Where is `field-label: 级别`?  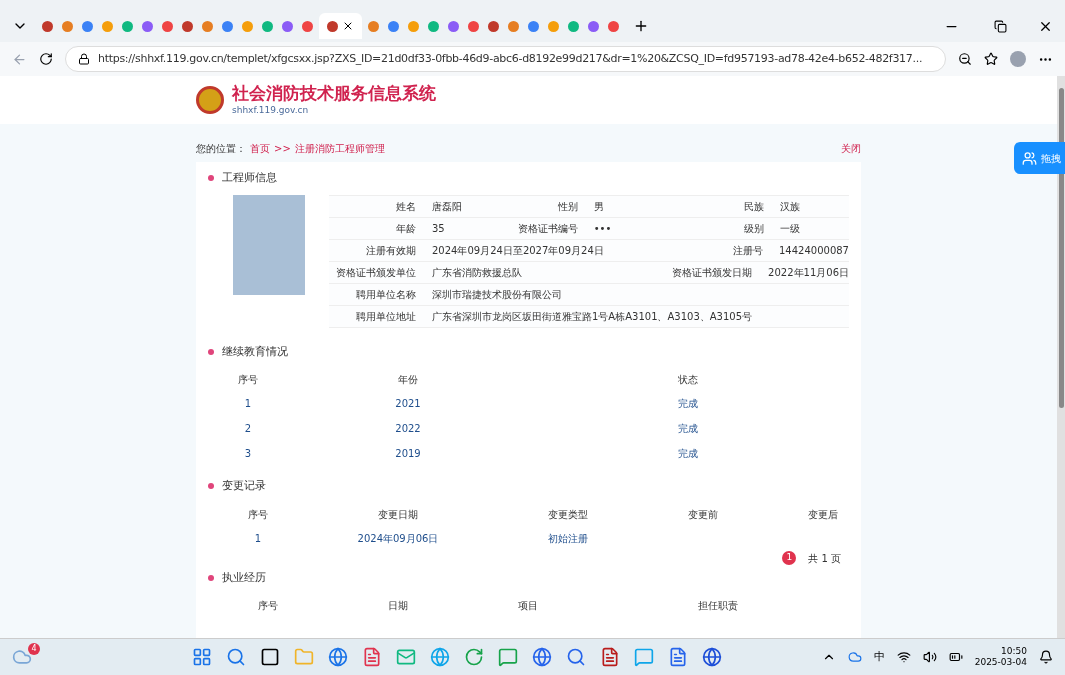
field-label: 级别 is located at coordinates (754, 228).